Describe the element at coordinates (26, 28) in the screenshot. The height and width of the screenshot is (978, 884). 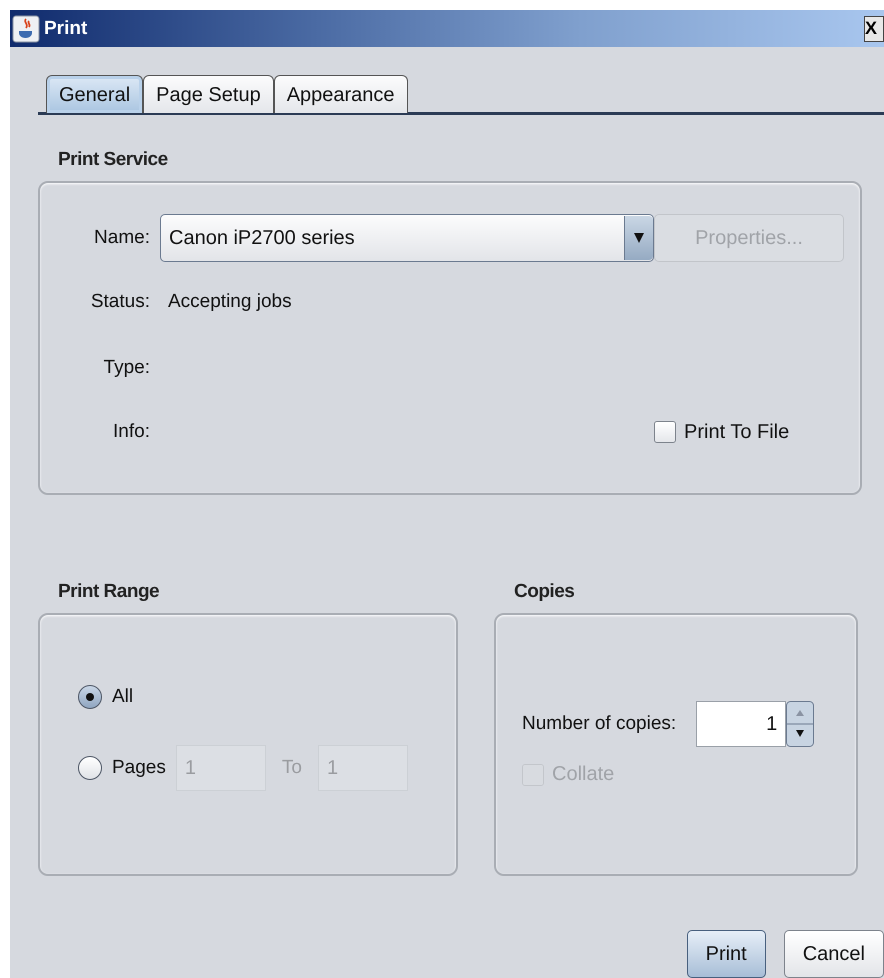
I see `java-cup-icon` at that location.